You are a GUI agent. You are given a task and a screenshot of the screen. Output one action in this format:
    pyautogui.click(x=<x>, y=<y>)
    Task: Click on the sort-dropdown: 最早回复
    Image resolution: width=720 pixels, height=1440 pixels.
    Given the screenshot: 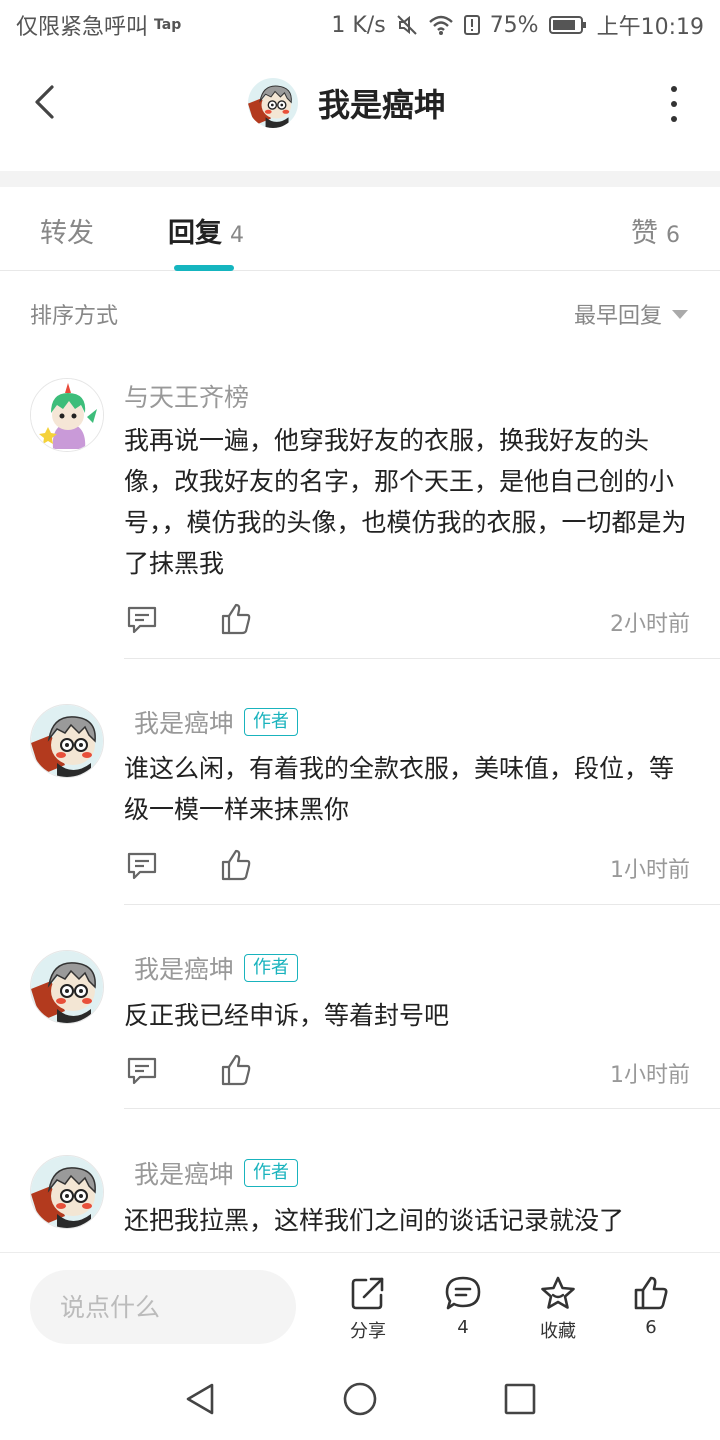 What is the action you would take?
    pyautogui.click(x=631, y=314)
    